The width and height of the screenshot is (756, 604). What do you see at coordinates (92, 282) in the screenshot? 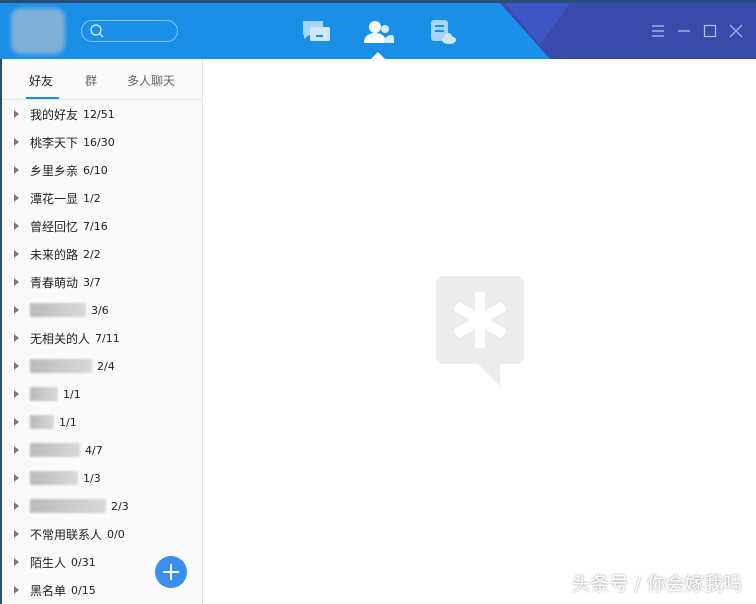
I see `group-count: 3/7` at bounding box center [92, 282].